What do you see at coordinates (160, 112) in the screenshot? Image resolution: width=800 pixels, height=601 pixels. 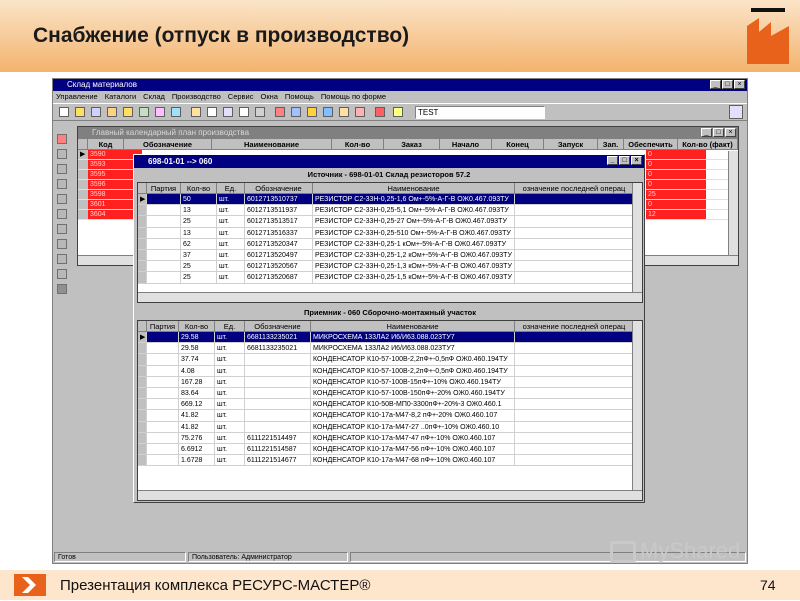 I see `tools-icon` at bounding box center [160, 112].